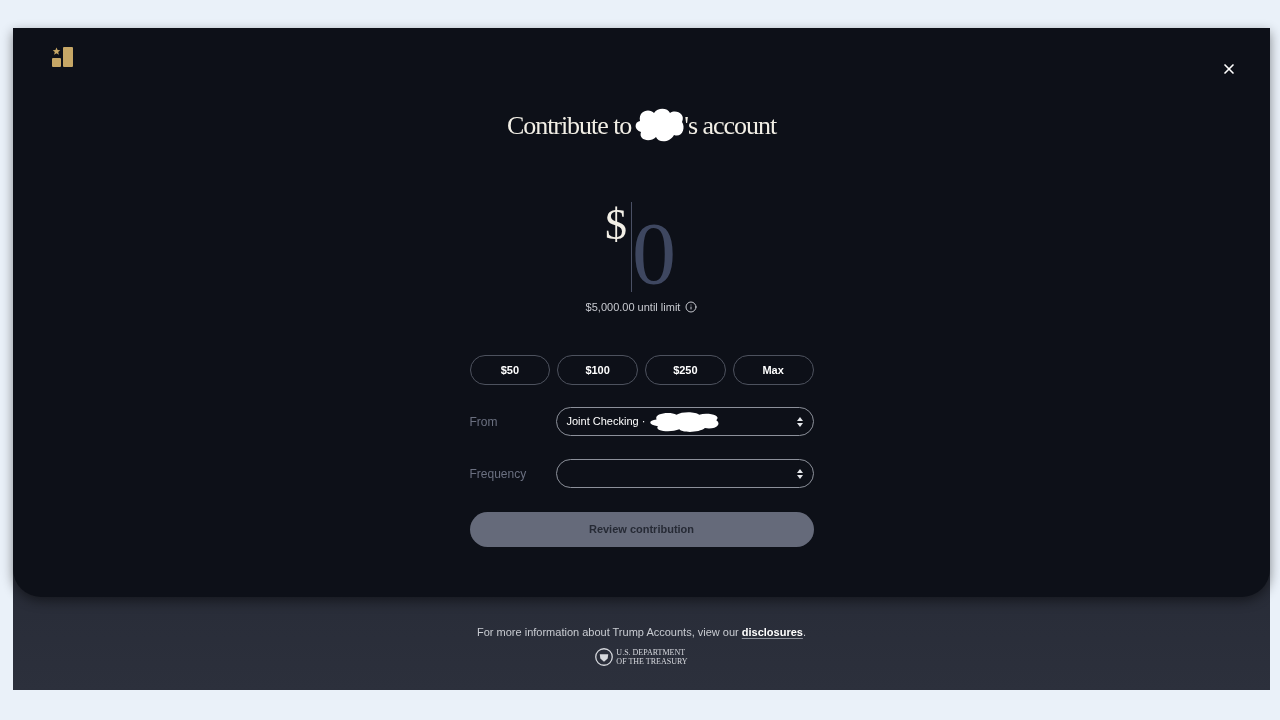 The width and height of the screenshot is (1280, 720). I want to click on disclosures-link: disclosures, so click(772, 632).